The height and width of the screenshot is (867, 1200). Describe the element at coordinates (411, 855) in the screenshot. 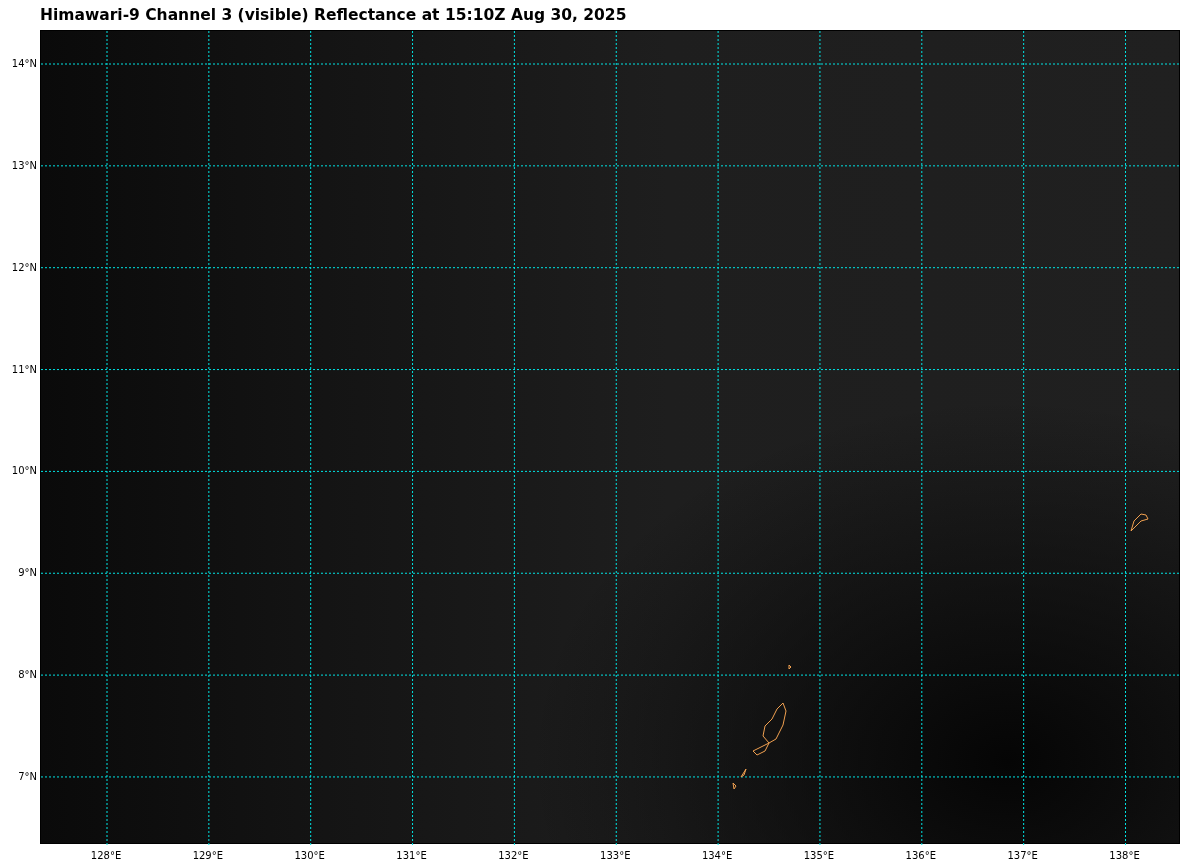

I see `longitude-label: 131°E` at that location.